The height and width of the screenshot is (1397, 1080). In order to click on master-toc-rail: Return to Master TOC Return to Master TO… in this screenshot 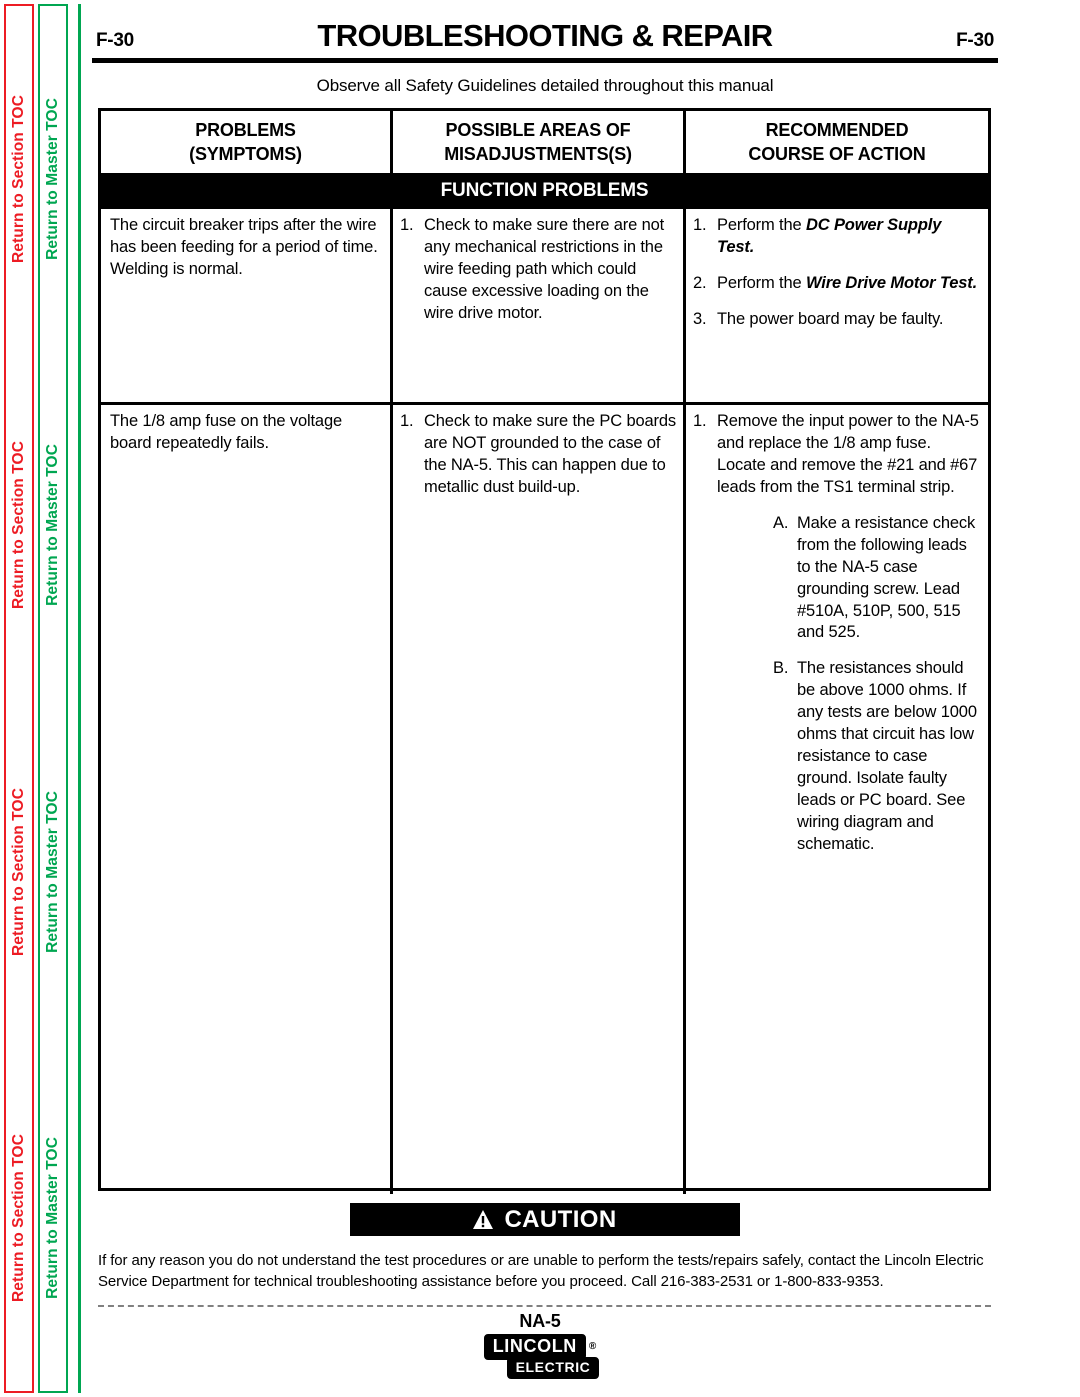, I will do `click(53, 698)`.